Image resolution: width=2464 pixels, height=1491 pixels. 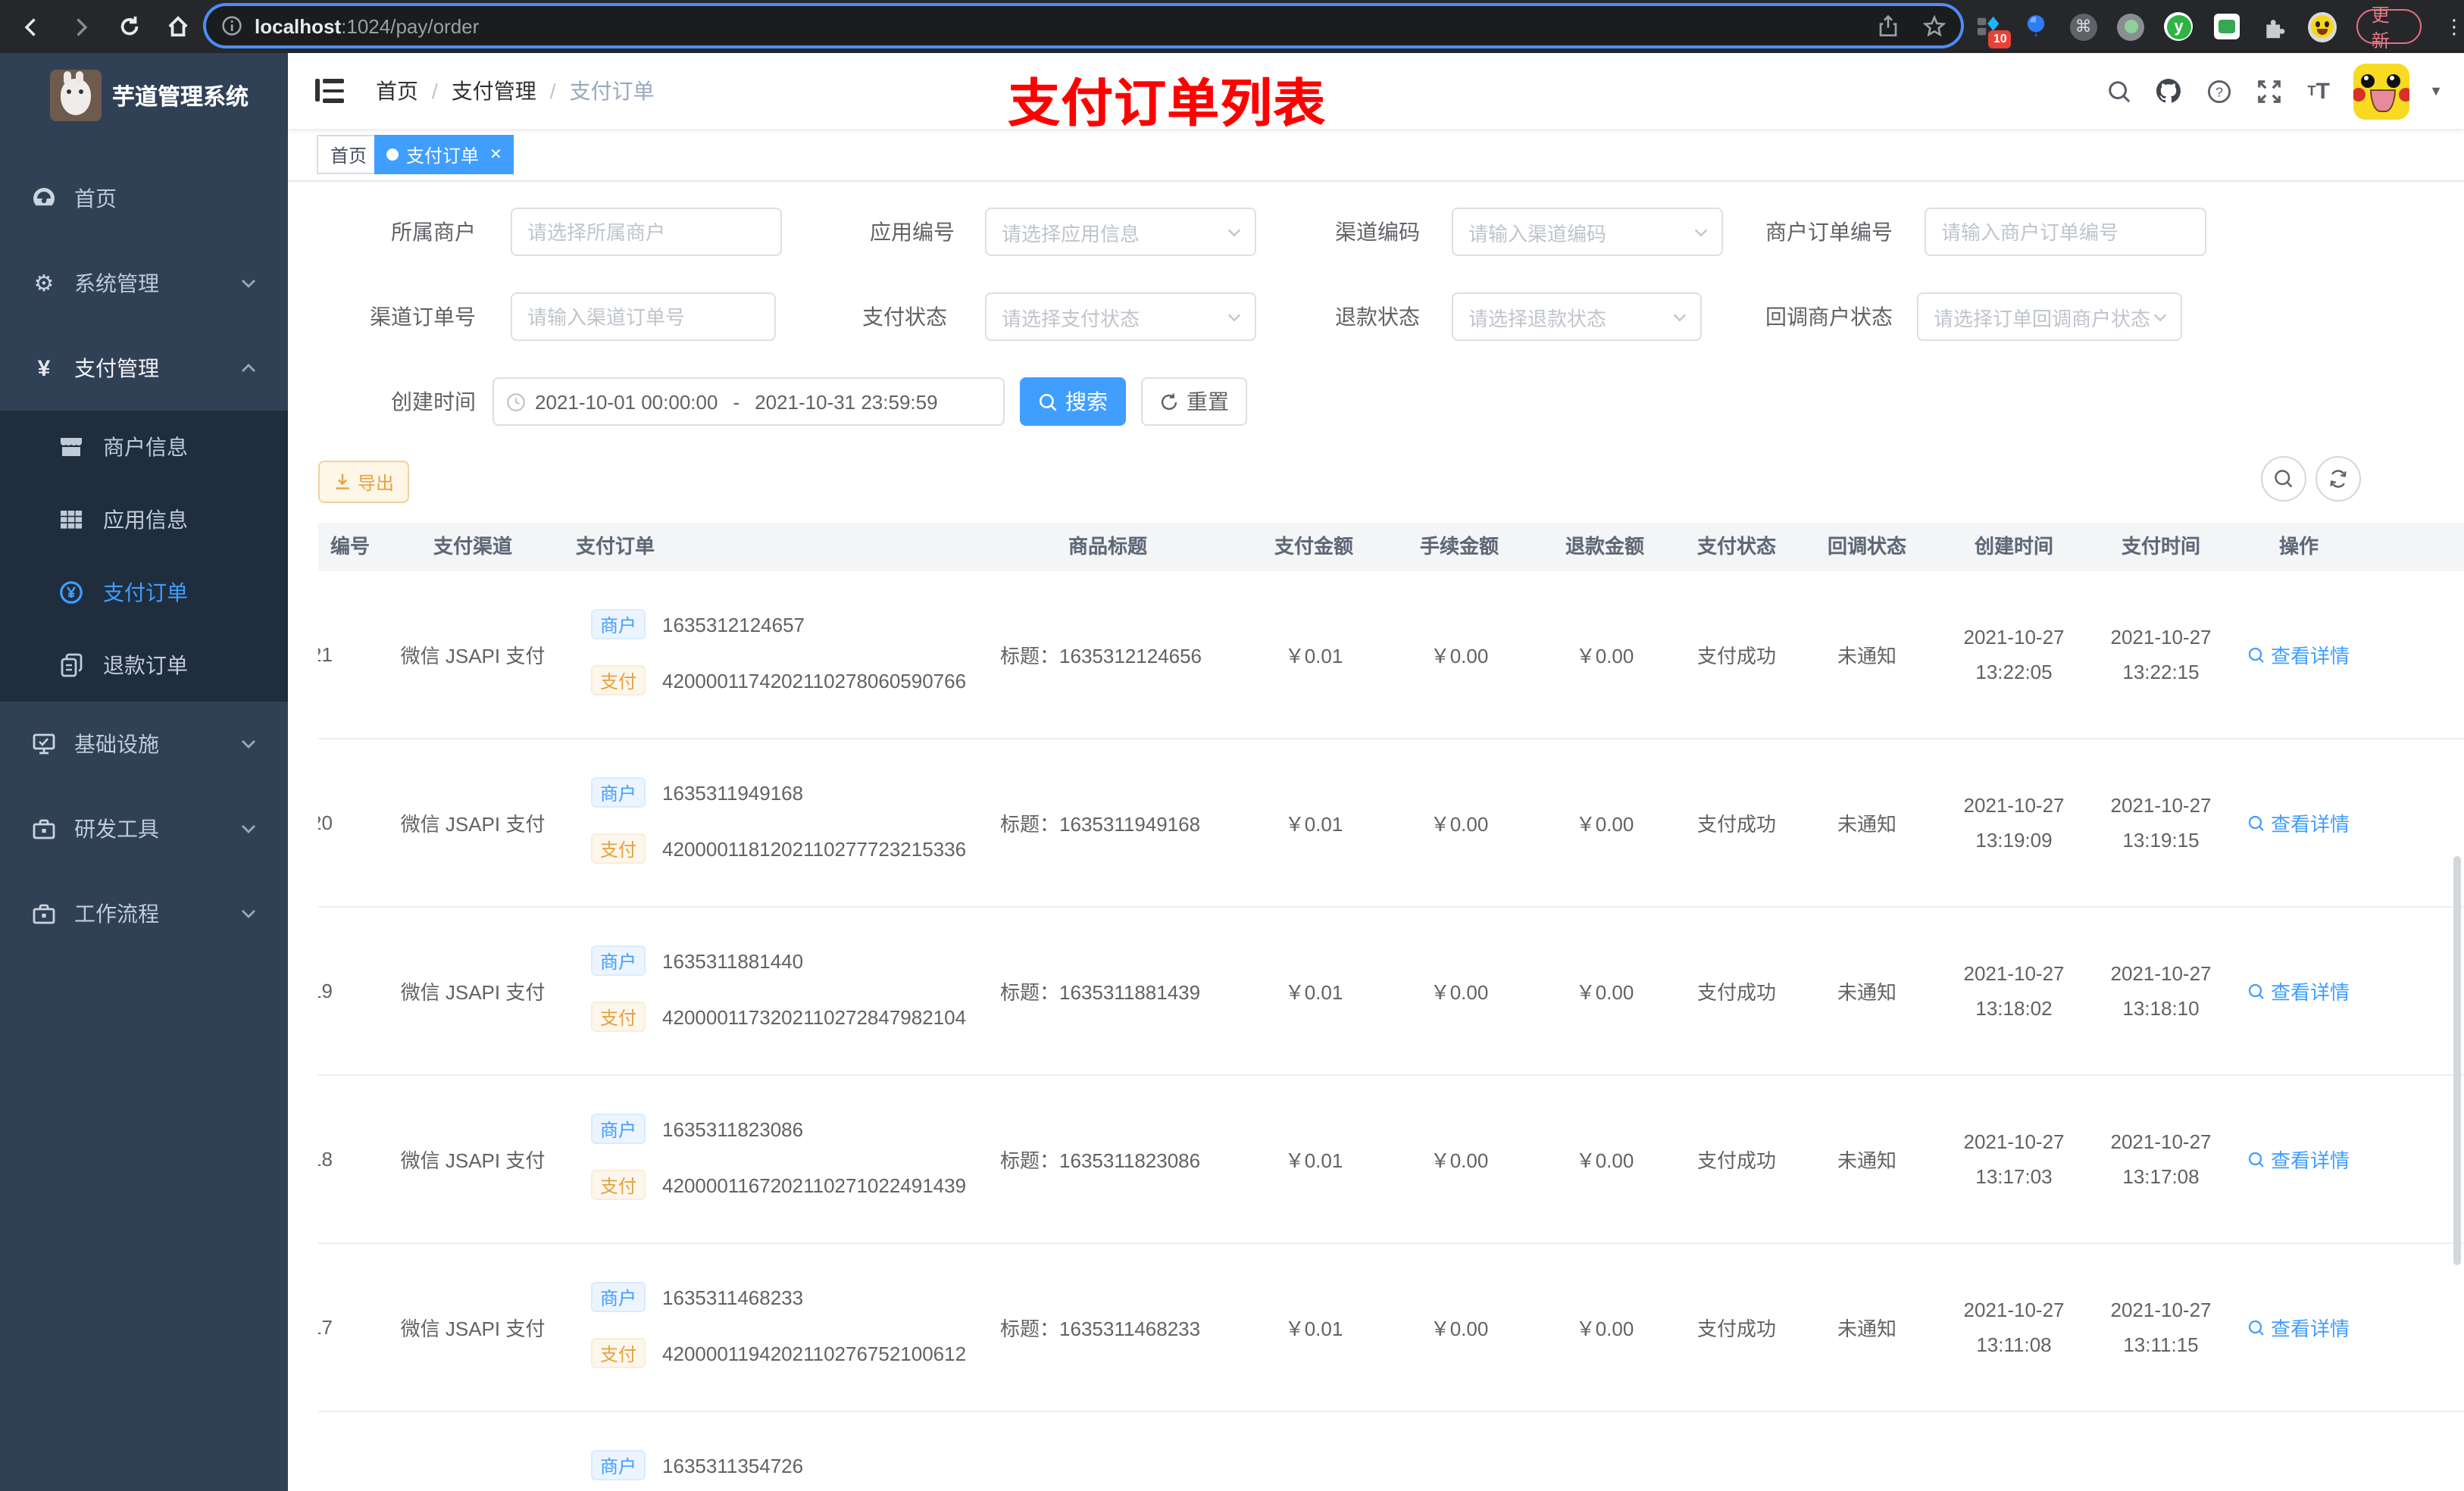 I want to click on sidebar-item-pay-order: 支付订单, so click(x=144, y=592).